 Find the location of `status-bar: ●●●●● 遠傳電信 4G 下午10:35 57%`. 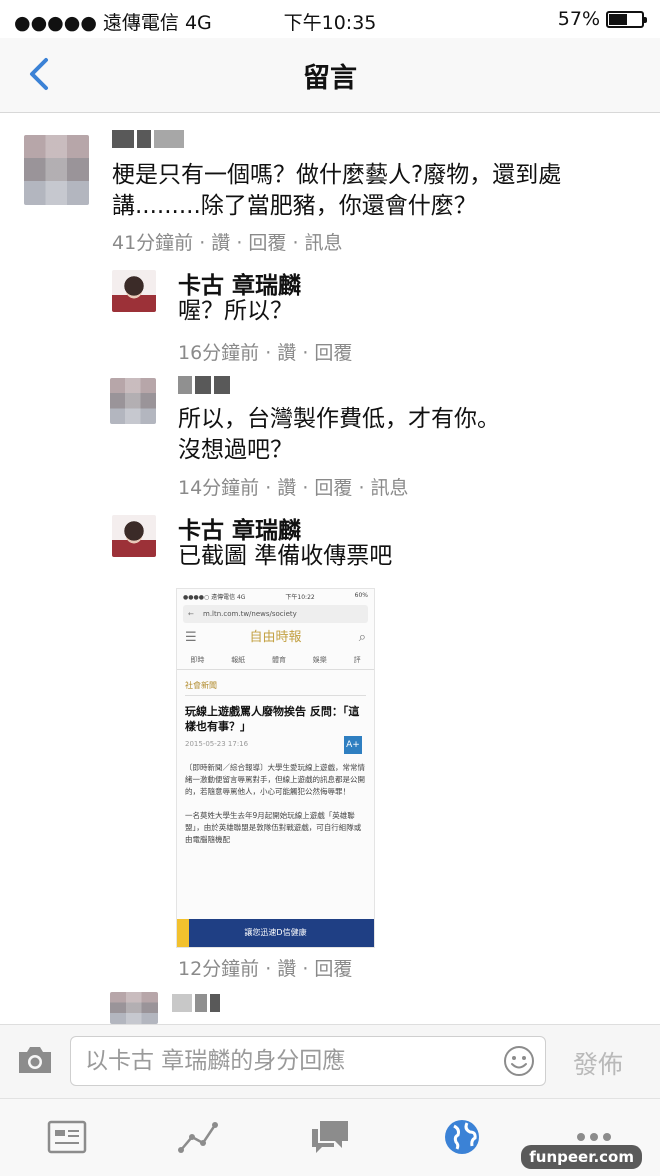

status-bar: ●●●●● 遠傳電信 4G 下午10:35 57% is located at coordinates (330, 19).